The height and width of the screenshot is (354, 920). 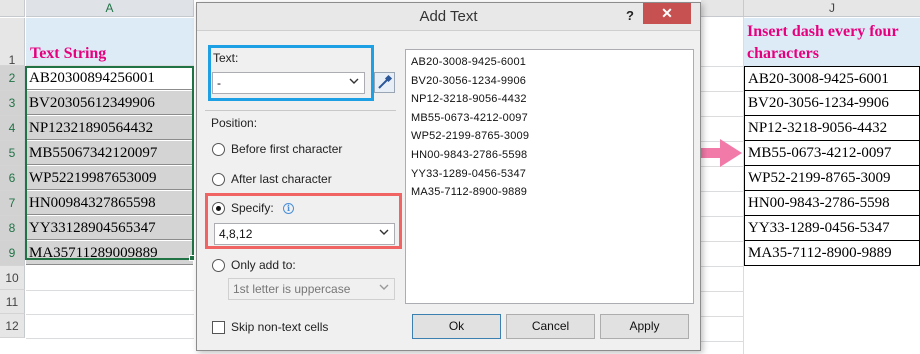 I want to click on select-all-corner, so click(x=12, y=8).